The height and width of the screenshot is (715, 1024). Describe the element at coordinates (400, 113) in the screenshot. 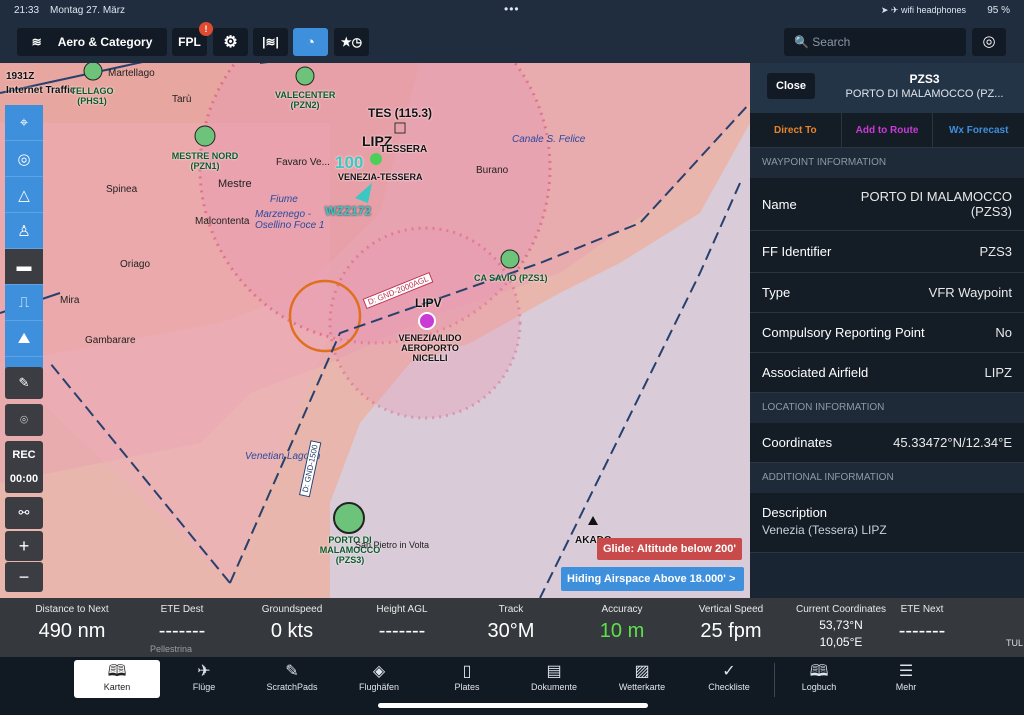

I see `vor-label: TES (115.3)` at that location.